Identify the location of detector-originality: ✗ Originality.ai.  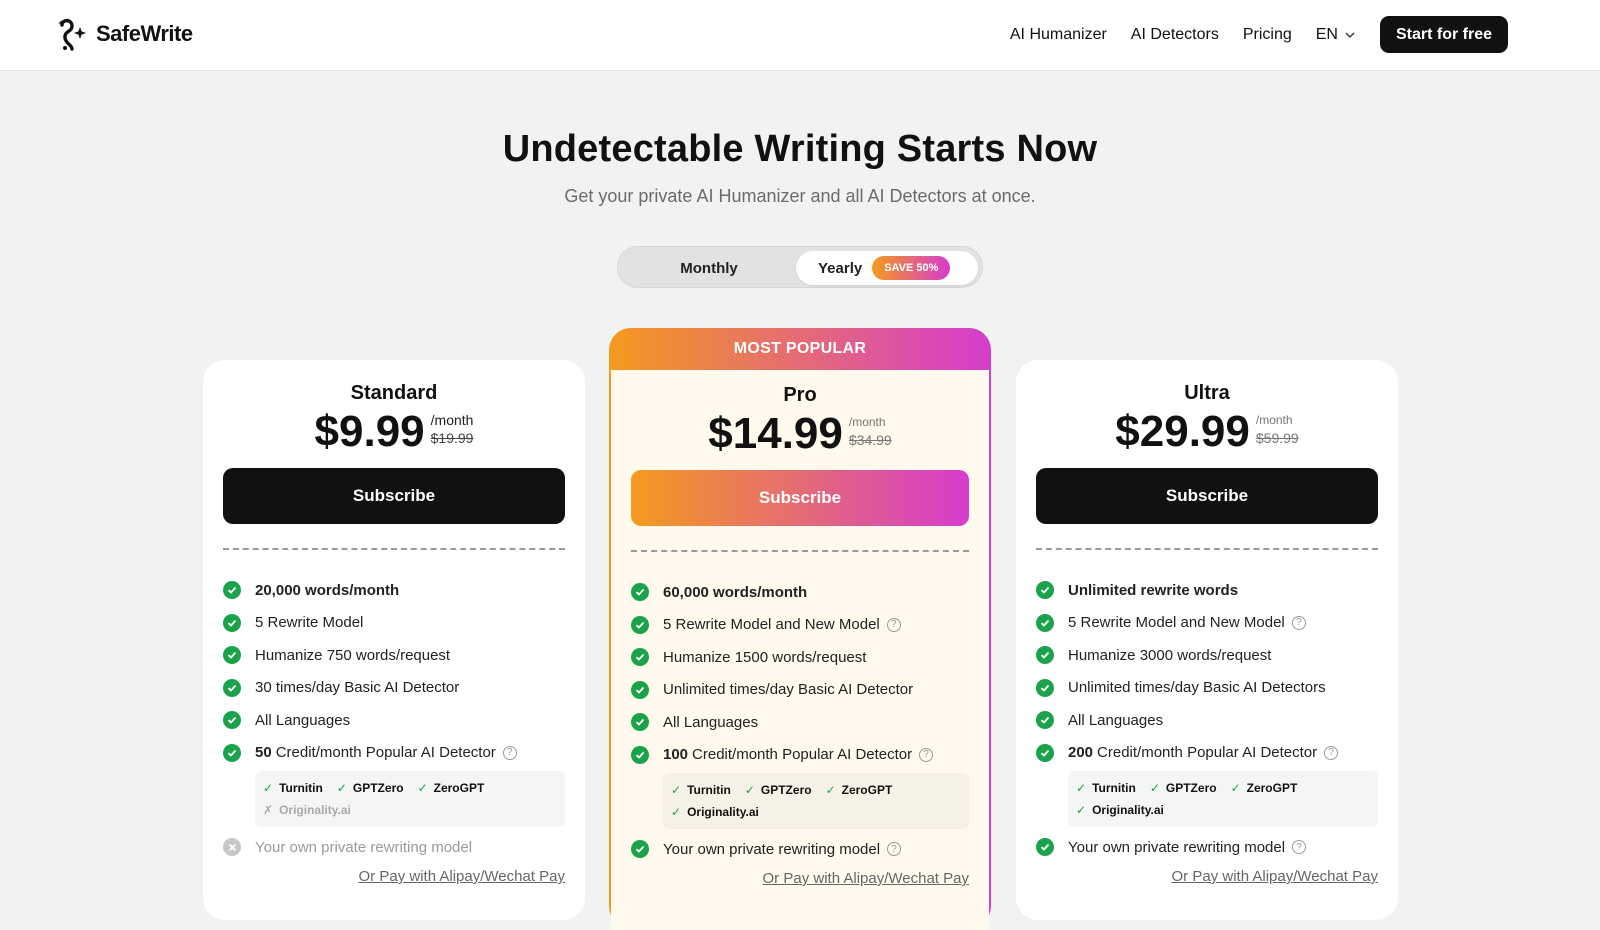
(307, 810).